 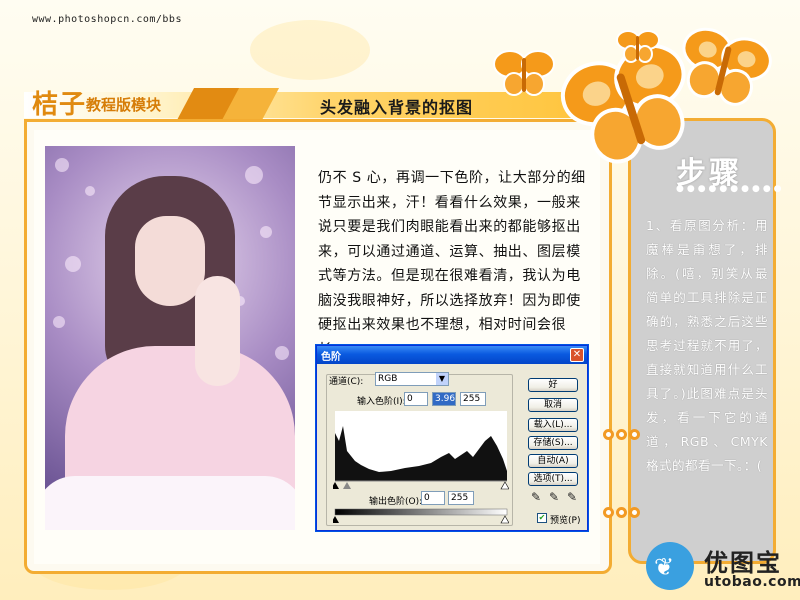 I want to click on output-levels-label: 输出色阶(O):, so click(x=396, y=502).